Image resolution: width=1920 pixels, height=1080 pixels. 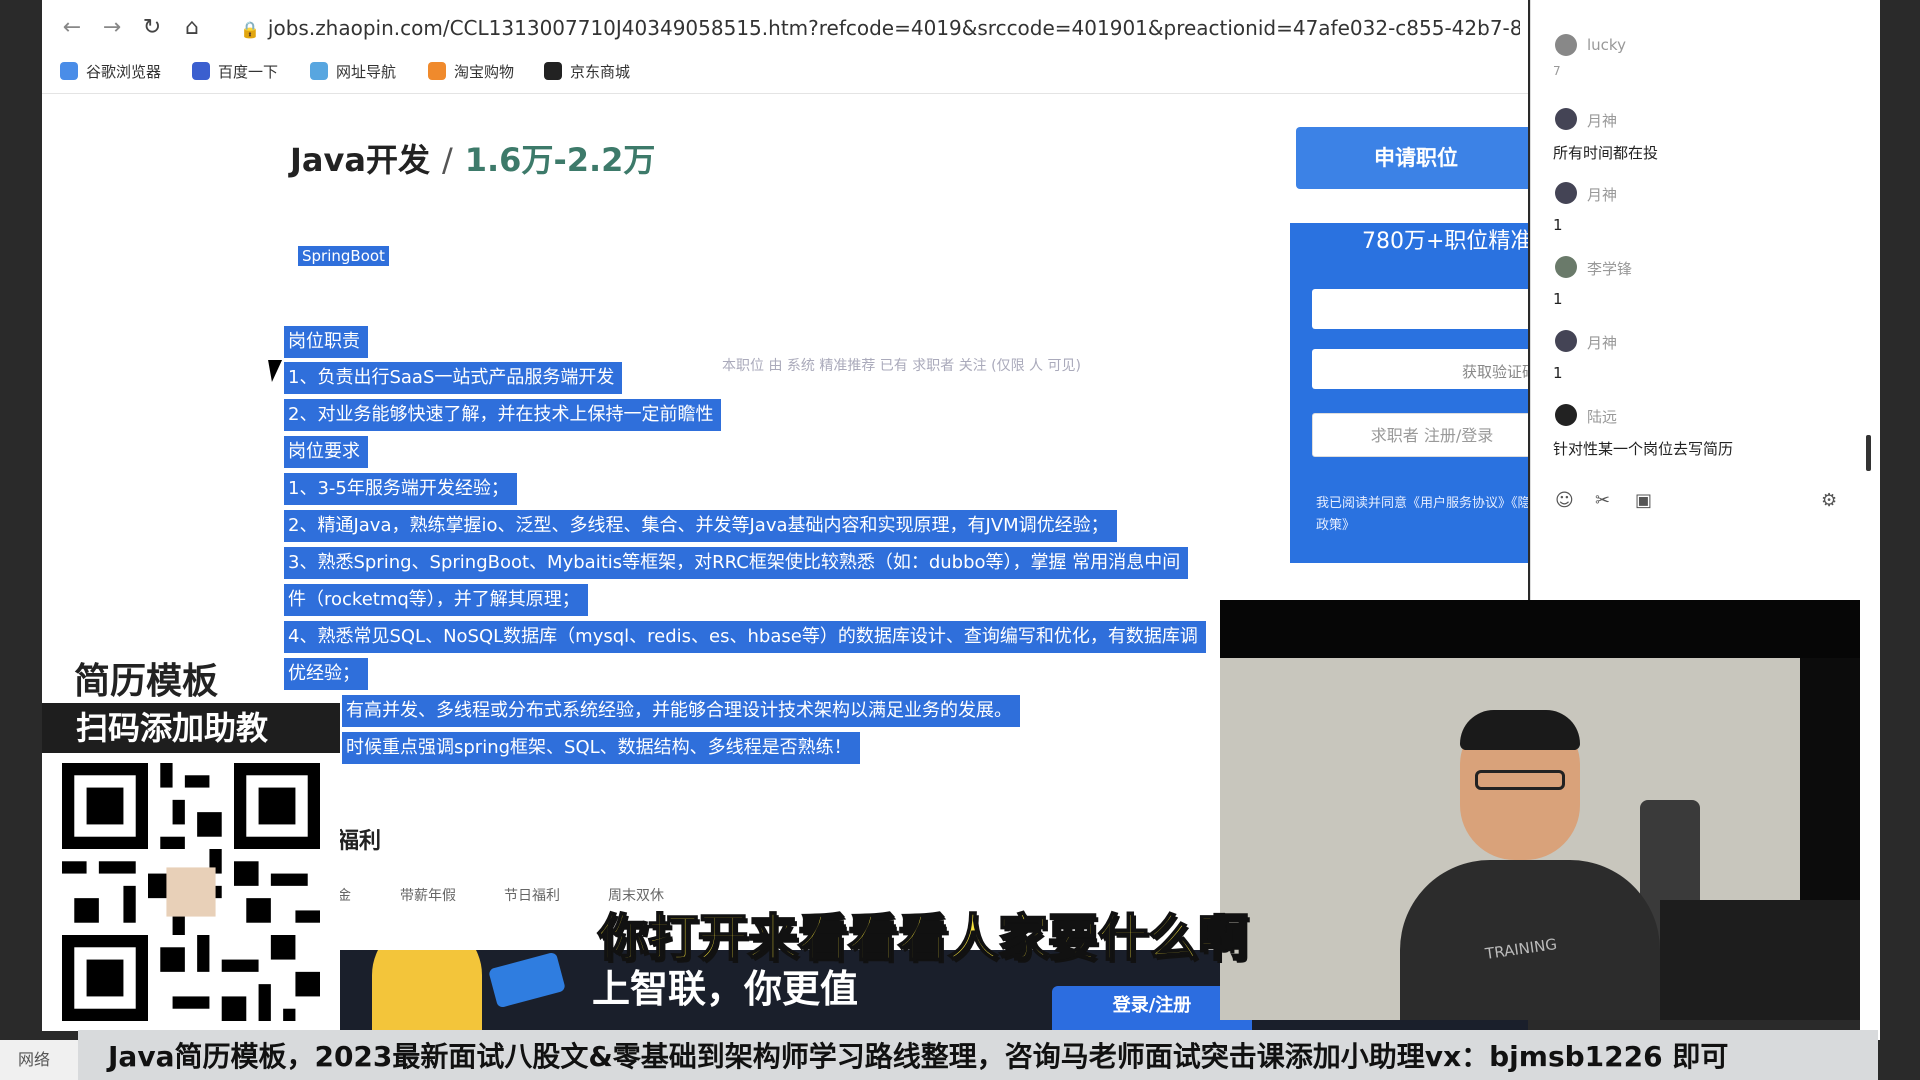 I want to click on job-heading: Java开发/1.6万-2.2万, so click(x=473, y=160).